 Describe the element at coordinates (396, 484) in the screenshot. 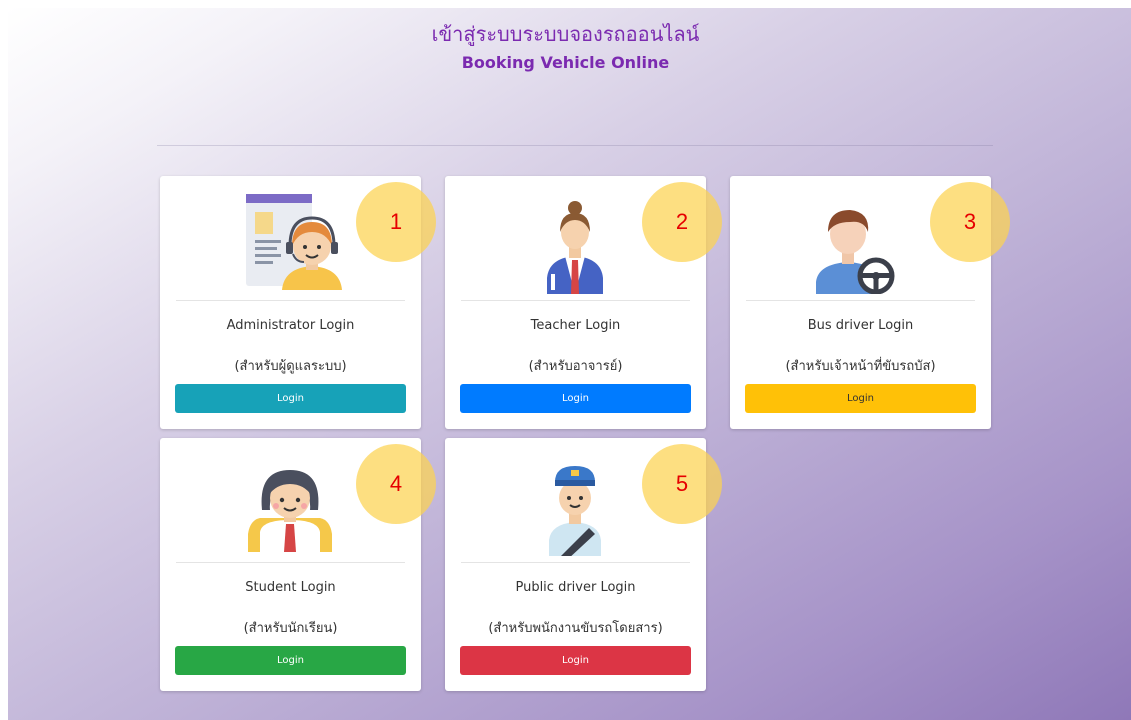

I see `number-badge-4: 4` at that location.